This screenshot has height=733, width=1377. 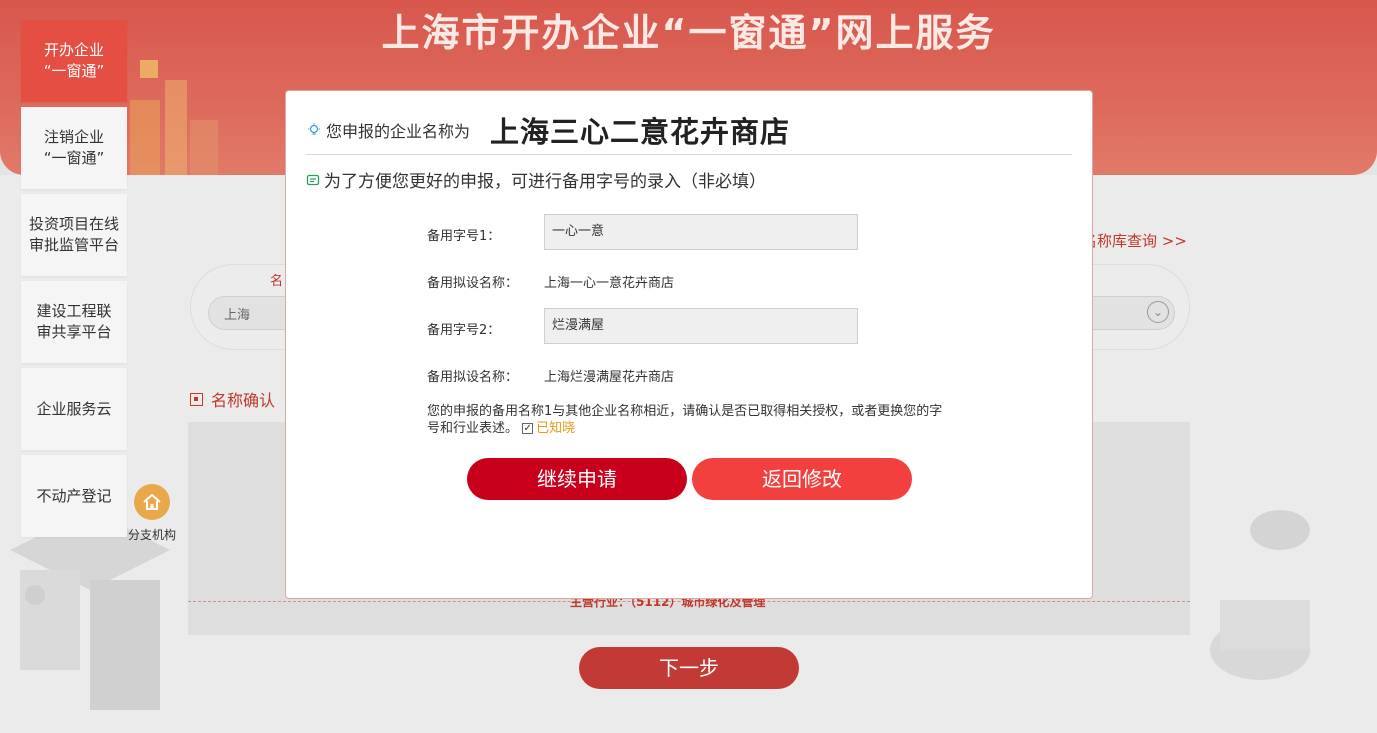 What do you see at coordinates (577, 479) in the screenshot?
I see `continue-apply-button: 继续申请` at bounding box center [577, 479].